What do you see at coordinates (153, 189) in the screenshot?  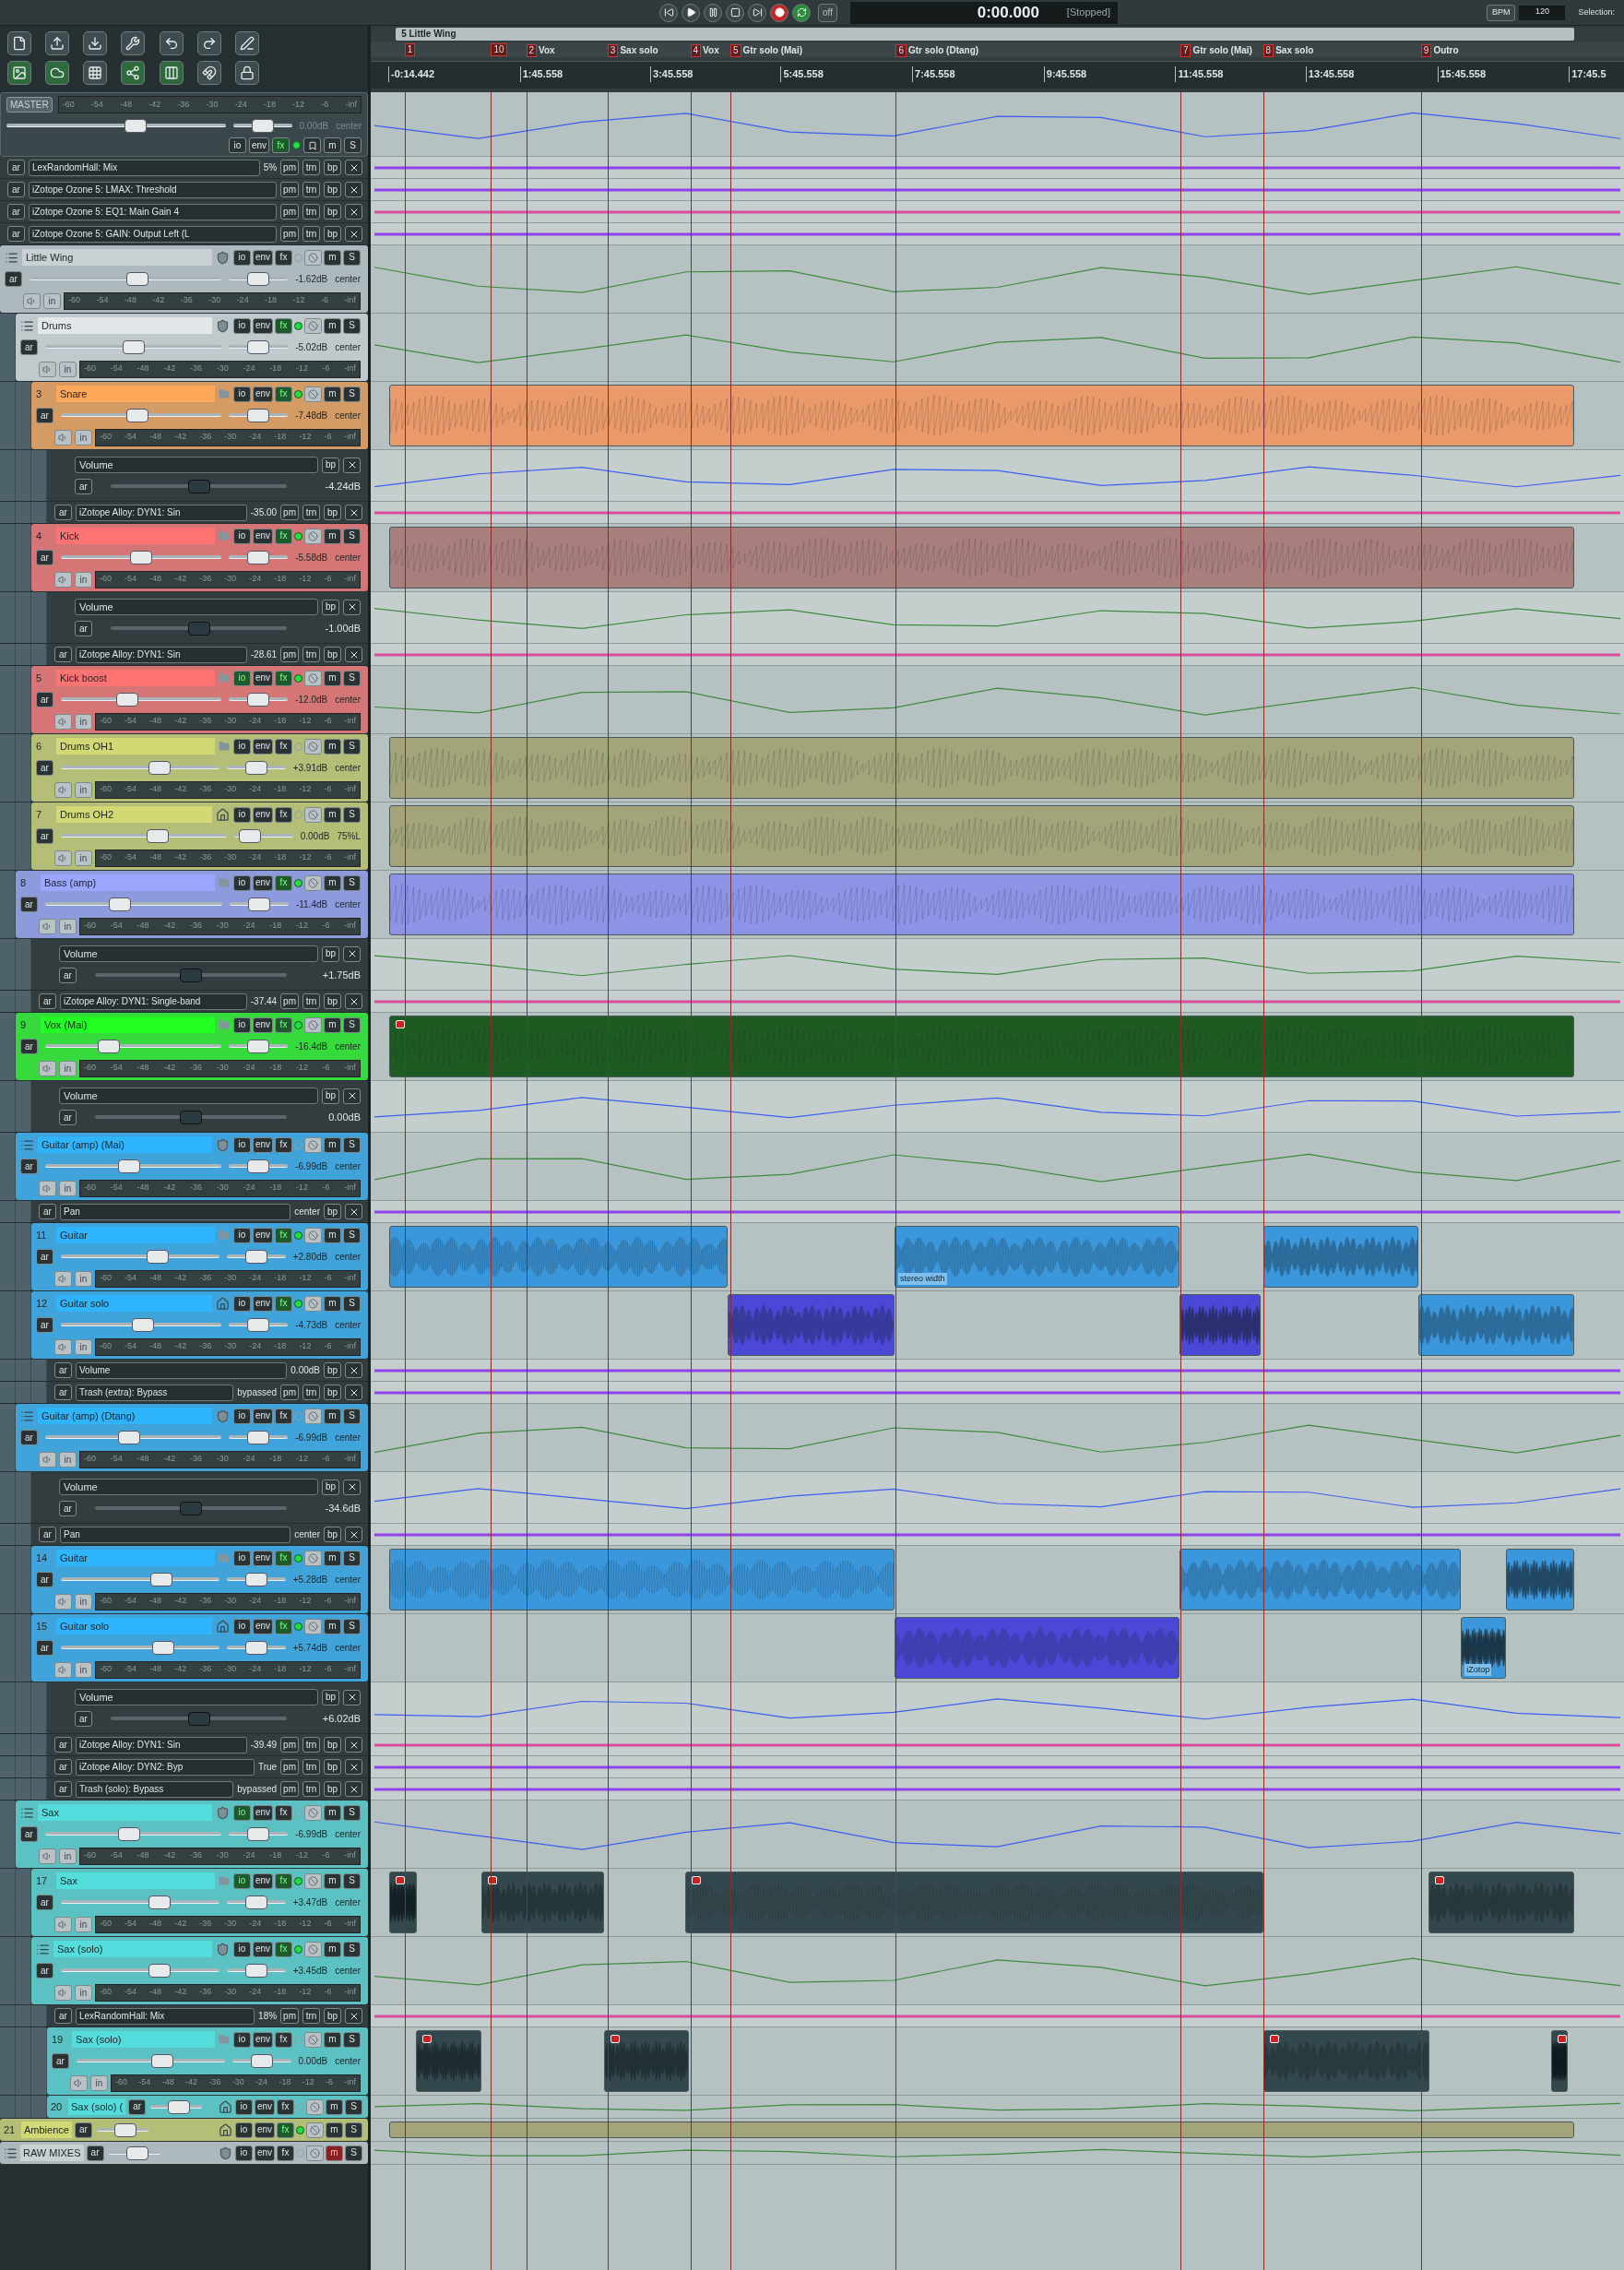 I see `parameter-name-field: iZotope Ozone 5: LMAX: Threshold` at bounding box center [153, 189].